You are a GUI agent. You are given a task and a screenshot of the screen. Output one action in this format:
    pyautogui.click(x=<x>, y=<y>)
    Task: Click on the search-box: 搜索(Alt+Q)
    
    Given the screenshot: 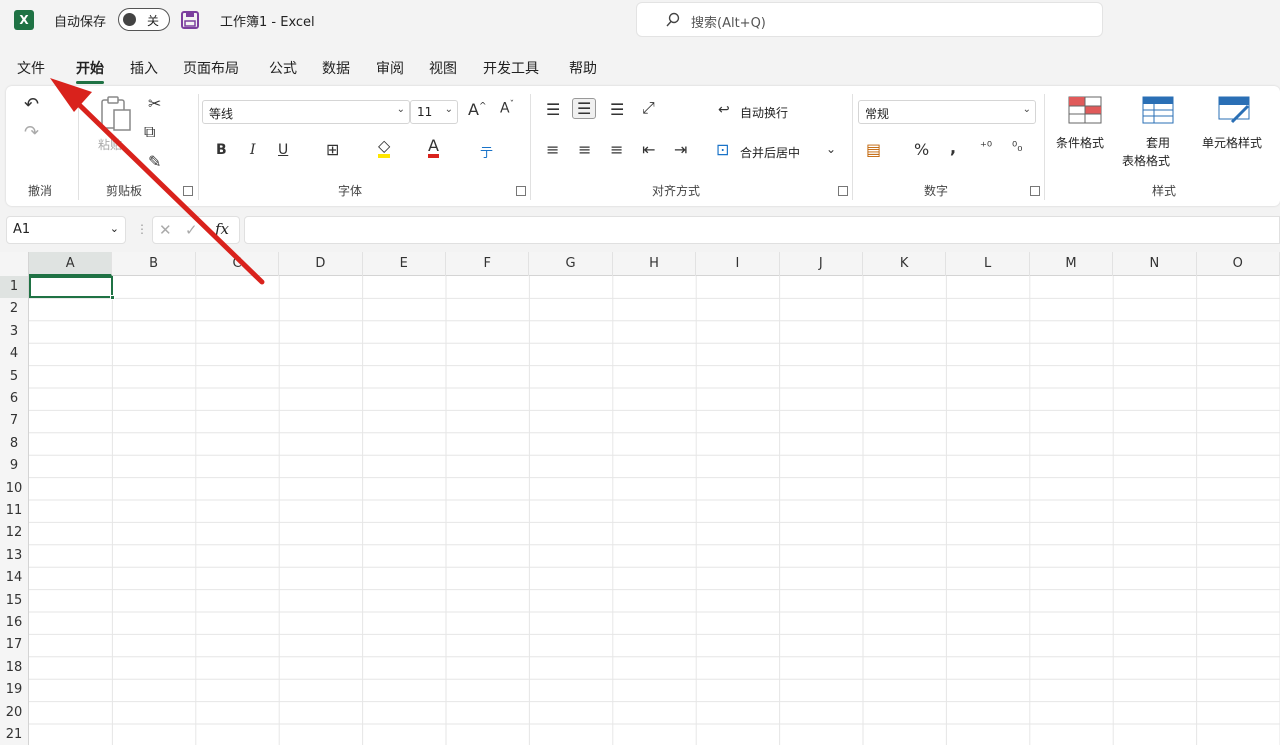 What is the action you would take?
    pyautogui.click(x=869, y=19)
    